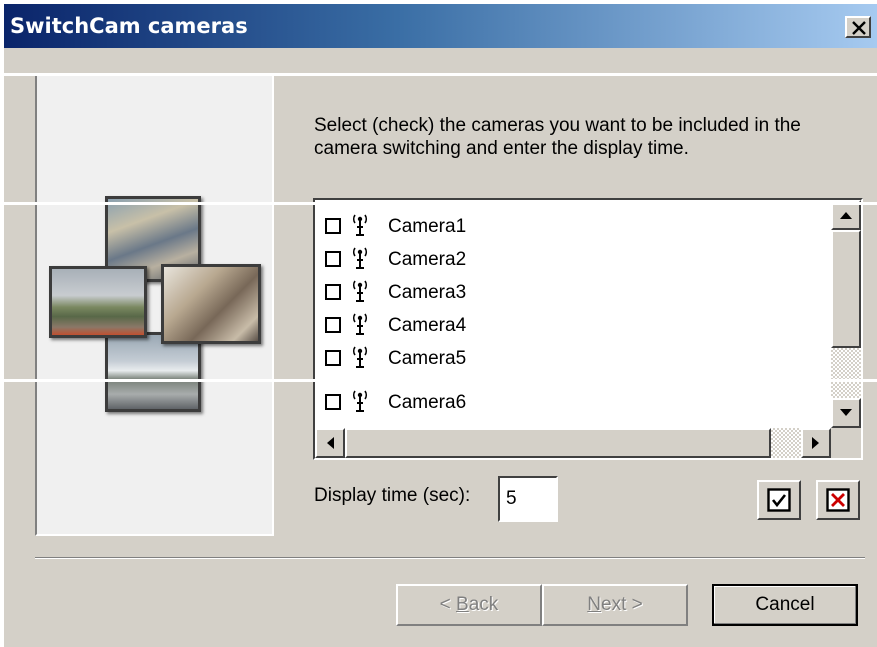 This screenshot has width=877, height=647. What do you see at coordinates (427, 292) in the screenshot?
I see `camera-label-3: Camera3` at bounding box center [427, 292].